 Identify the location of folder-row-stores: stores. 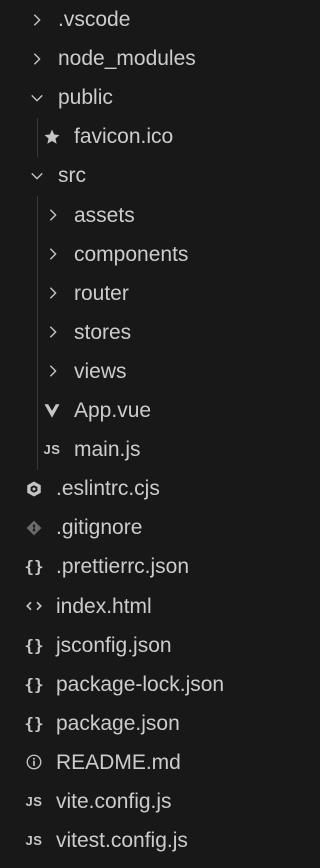
(149, 332).